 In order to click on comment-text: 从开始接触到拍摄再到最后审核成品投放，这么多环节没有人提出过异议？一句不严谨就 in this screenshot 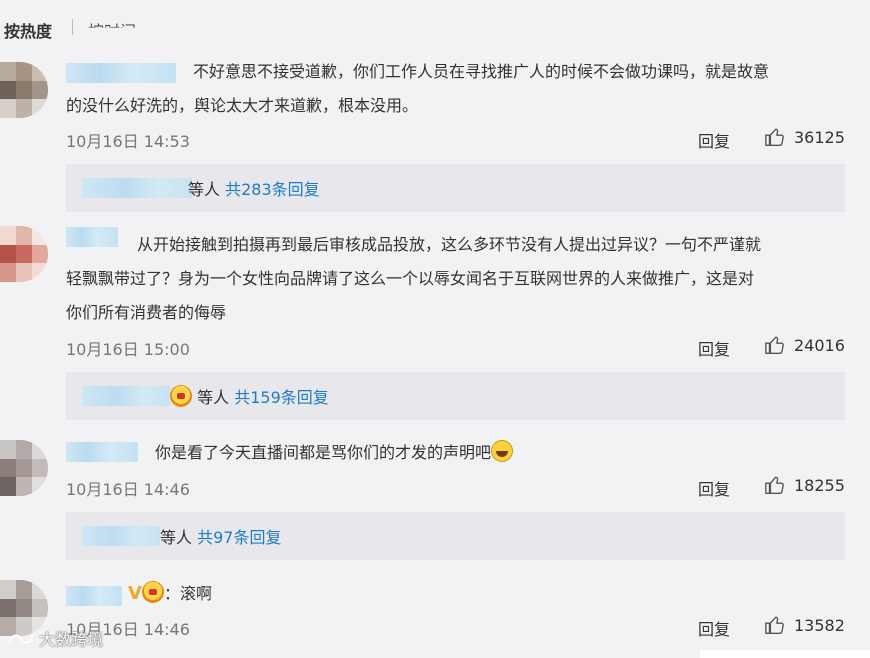, I will do `click(449, 244)`.